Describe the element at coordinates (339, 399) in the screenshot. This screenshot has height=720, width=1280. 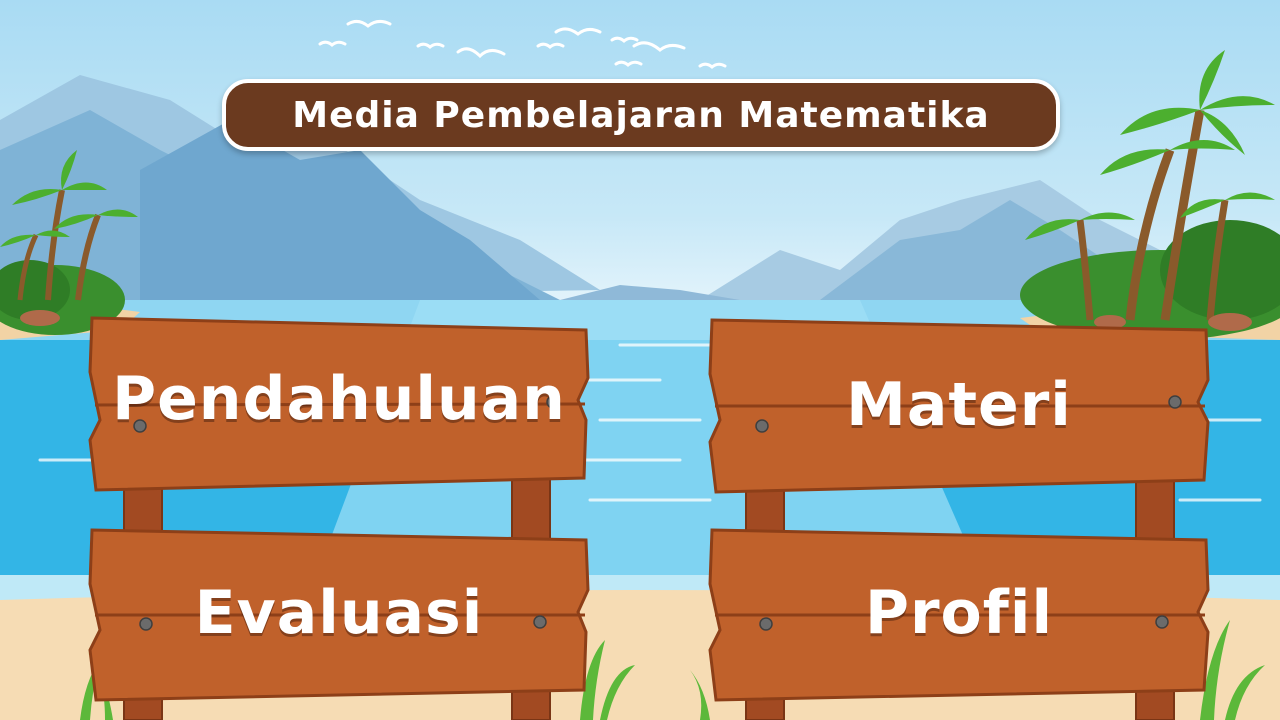
I see `pendahuluan-label: Pendahuluan` at that location.